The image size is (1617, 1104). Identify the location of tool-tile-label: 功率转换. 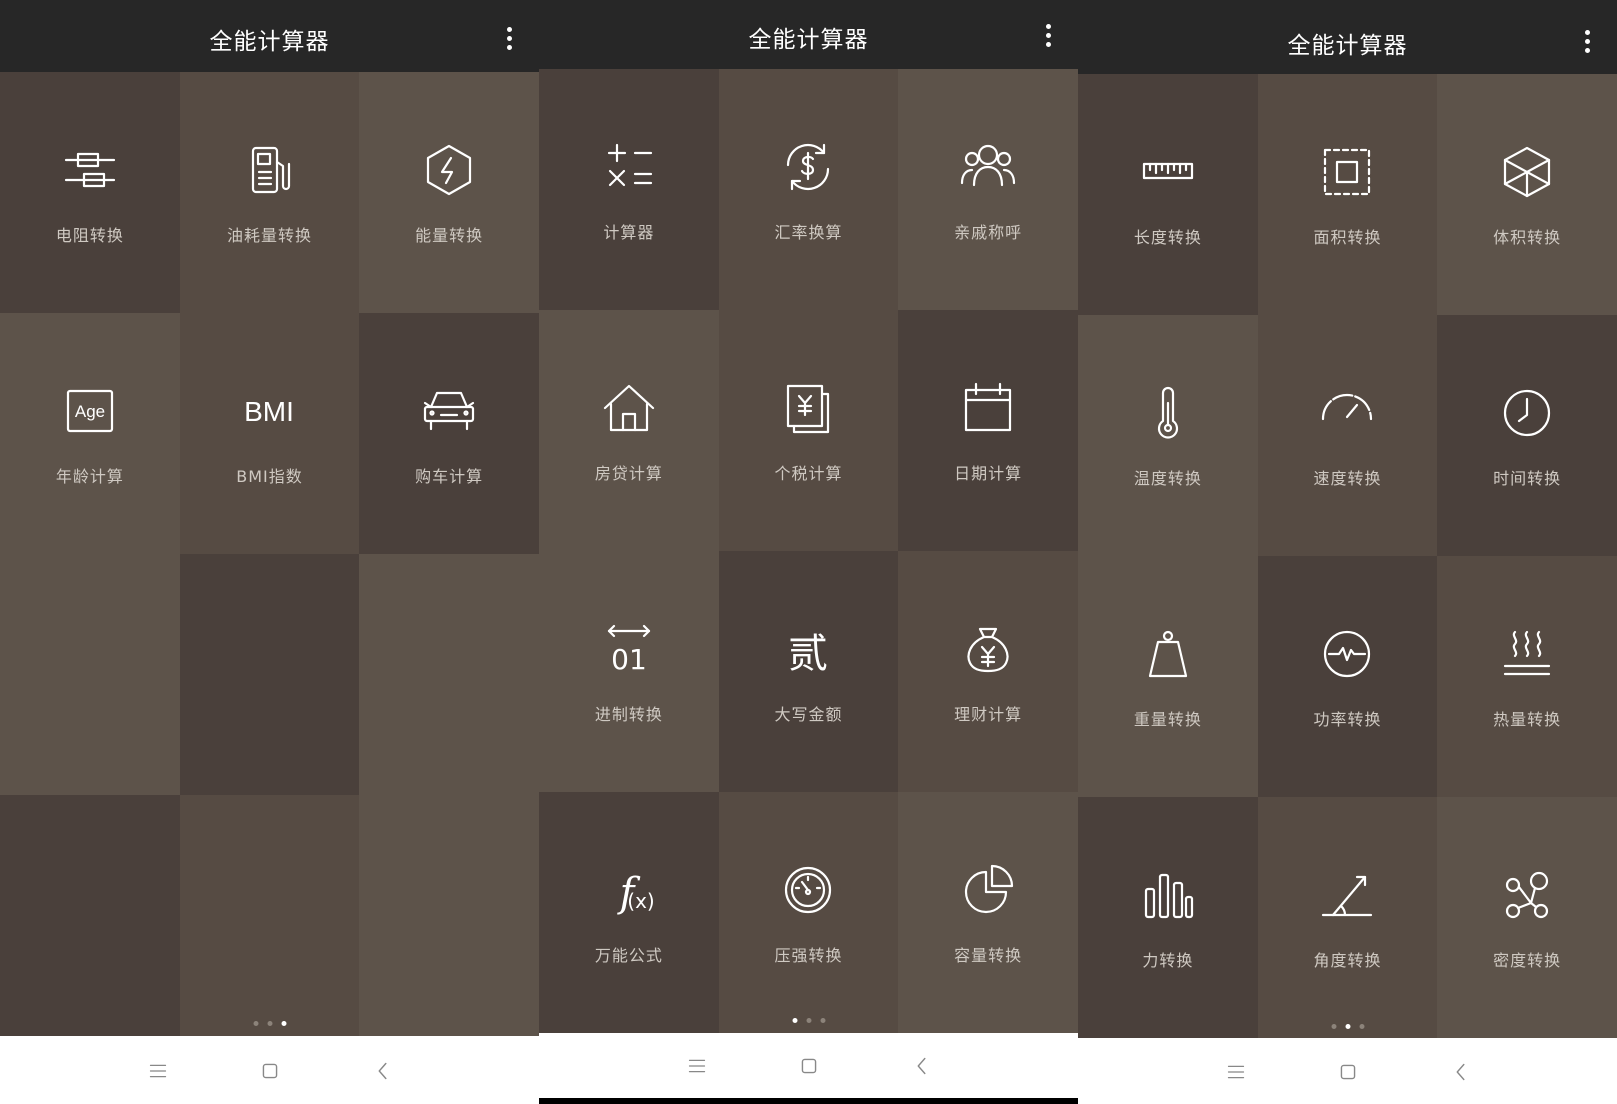
(1347, 719).